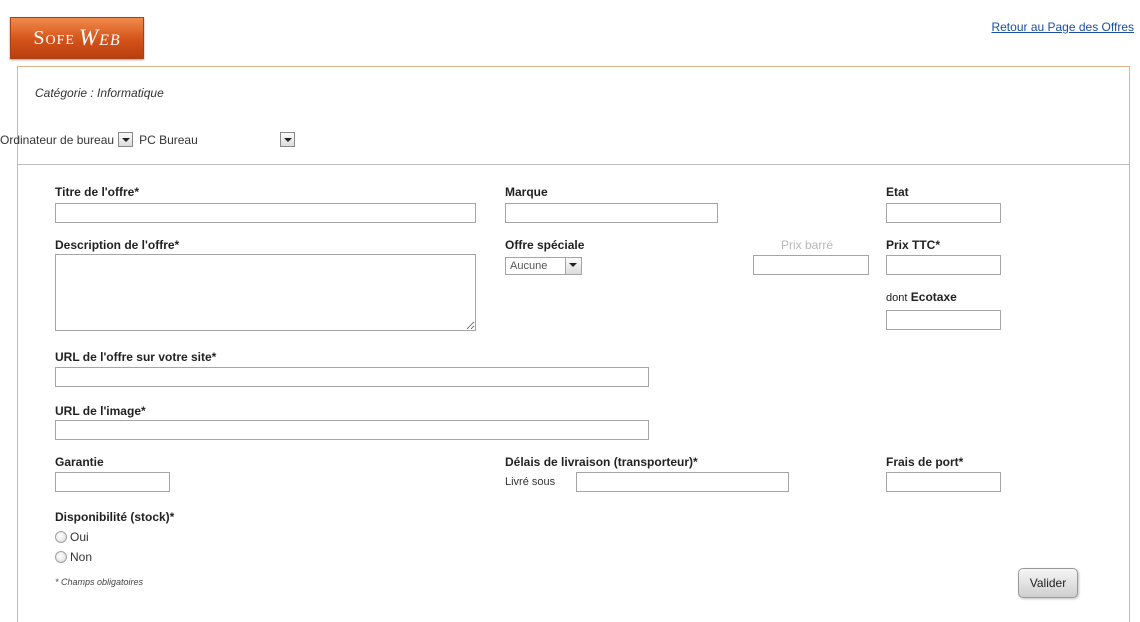 The height and width of the screenshot is (622, 1140). Describe the element at coordinates (136, 357) in the screenshot. I see `url-offre-label: URL de l'offre sur votre site*` at that location.